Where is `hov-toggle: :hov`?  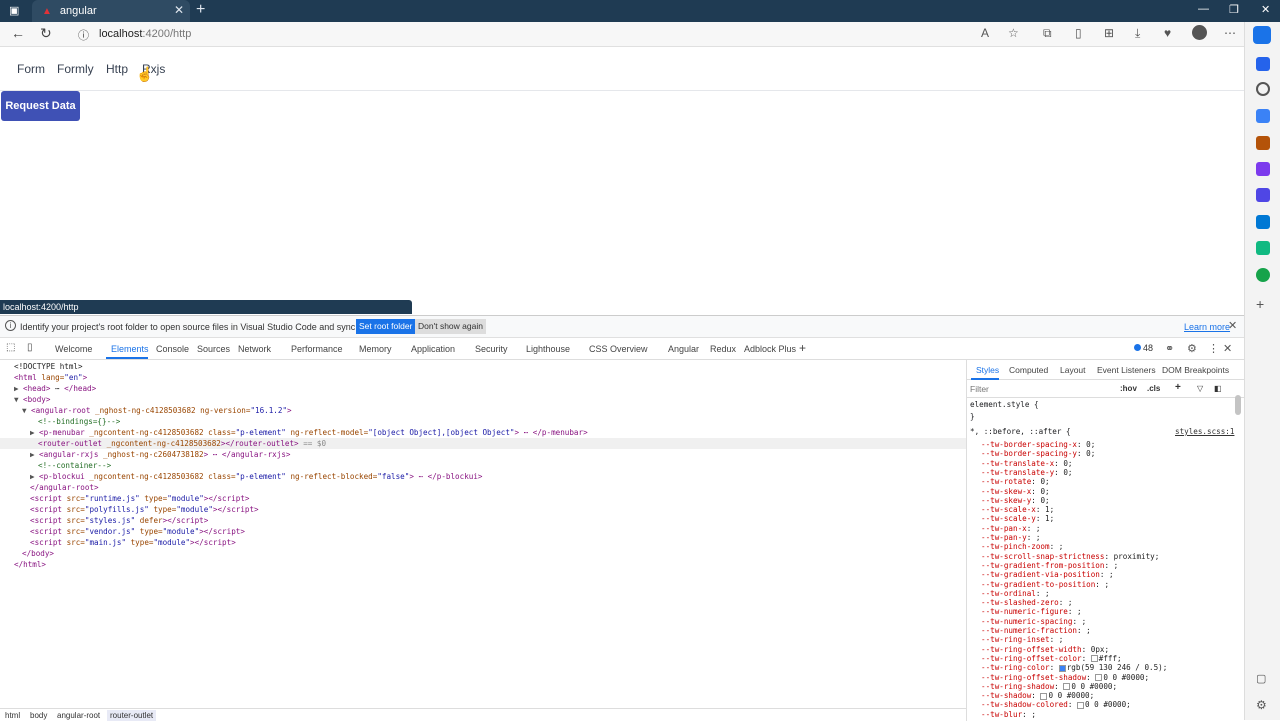 hov-toggle: :hov is located at coordinates (1128, 388).